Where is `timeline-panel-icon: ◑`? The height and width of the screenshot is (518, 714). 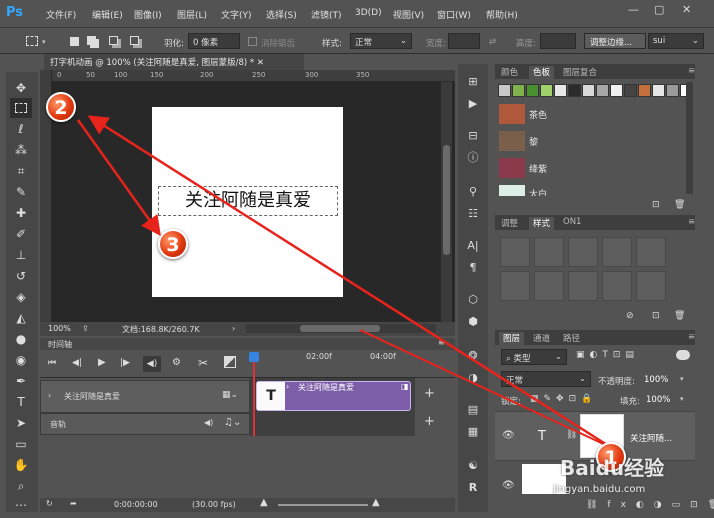 timeline-panel-icon: ◑ is located at coordinates (473, 378).